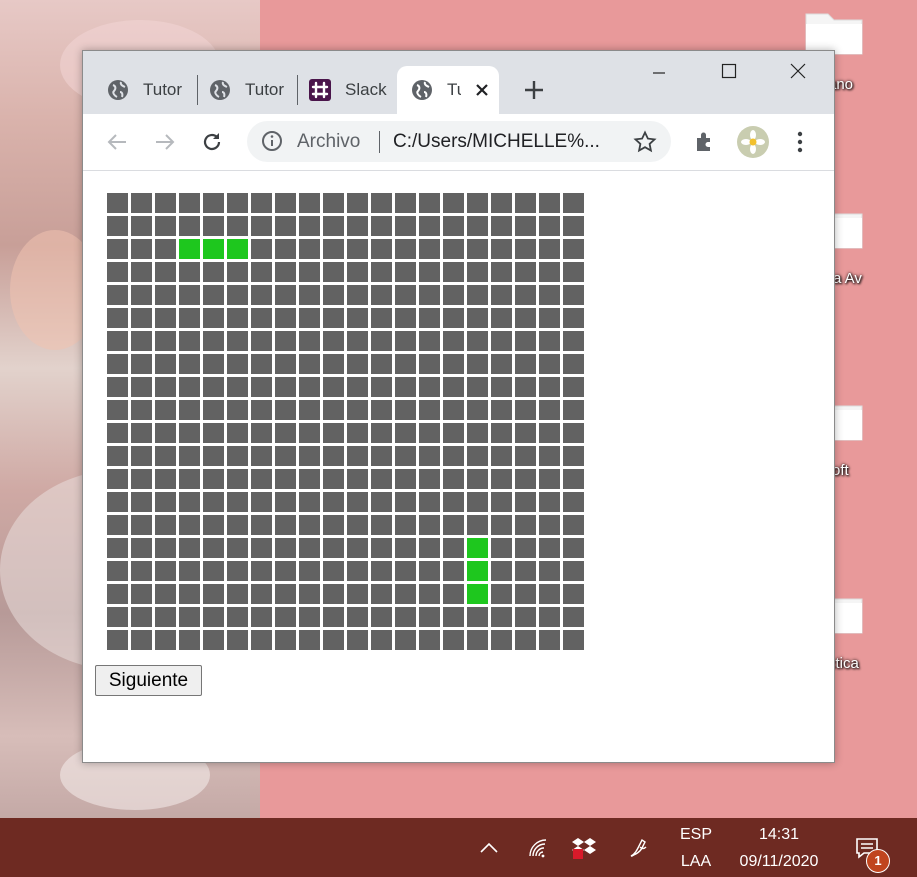  What do you see at coordinates (696, 835) in the screenshot?
I see `language-indicator: ESP` at bounding box center [696, 835].